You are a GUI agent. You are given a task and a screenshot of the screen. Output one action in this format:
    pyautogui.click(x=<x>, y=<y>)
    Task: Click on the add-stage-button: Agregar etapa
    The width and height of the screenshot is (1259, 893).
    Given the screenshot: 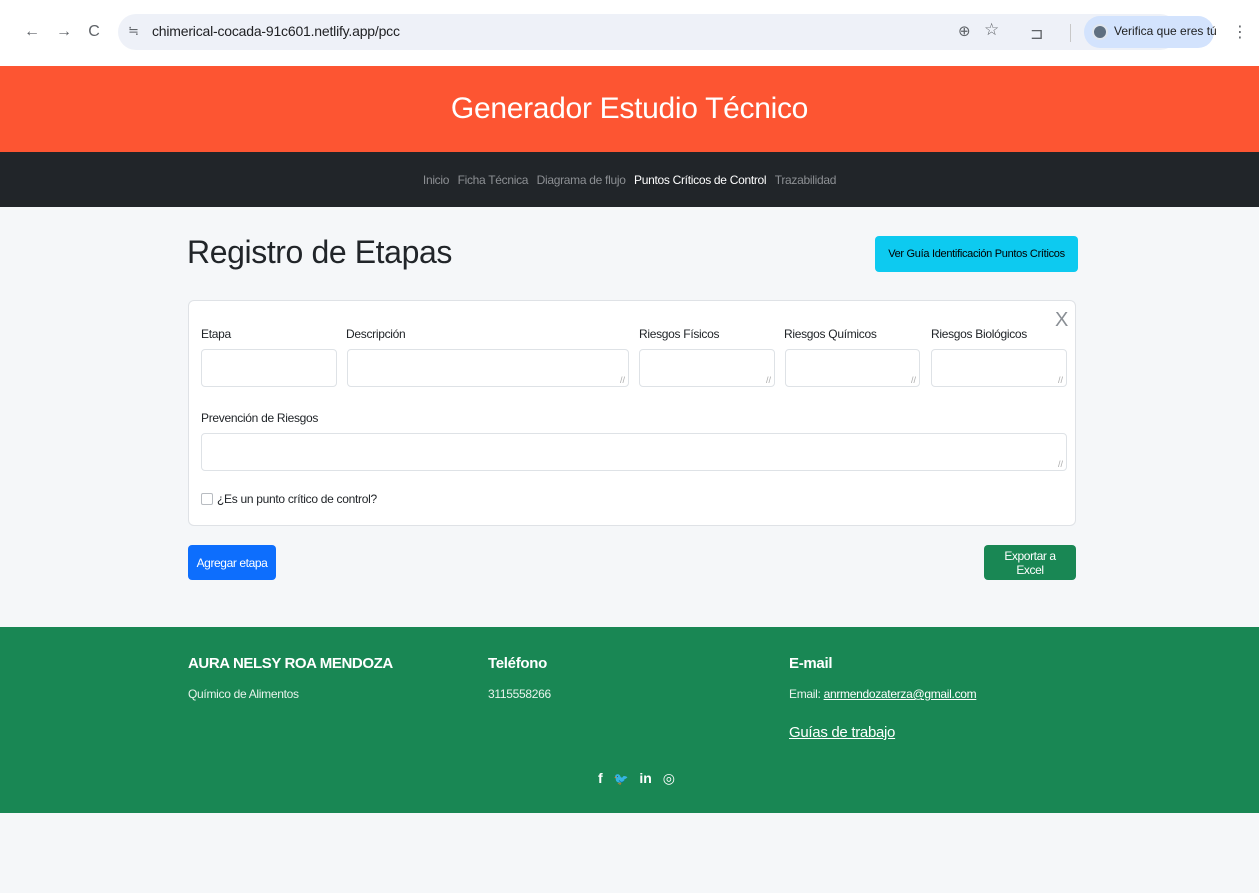 What is the action you would take?
    pyautogui.click(x=232, y=562)
    